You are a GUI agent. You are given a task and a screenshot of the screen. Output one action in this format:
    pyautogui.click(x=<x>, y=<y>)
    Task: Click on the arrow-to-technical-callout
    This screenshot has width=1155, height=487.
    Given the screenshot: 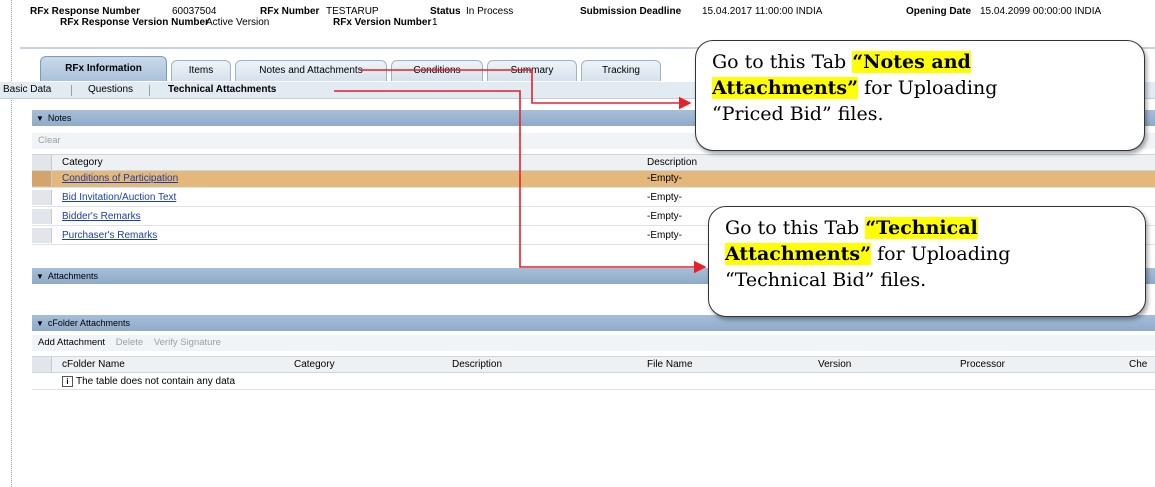 What is the action you would take?
    pyautogui.click(x=520, y=182)
    